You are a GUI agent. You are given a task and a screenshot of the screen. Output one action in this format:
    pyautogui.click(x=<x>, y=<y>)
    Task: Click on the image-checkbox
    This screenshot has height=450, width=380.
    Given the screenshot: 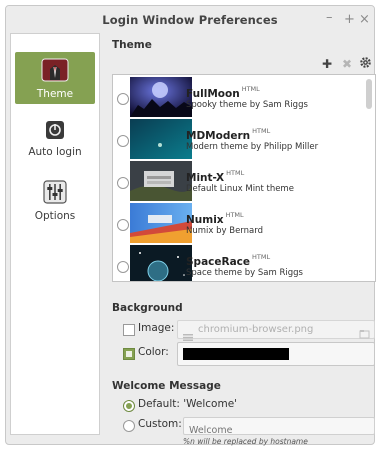 What is the action you would take?
    pyautogui.click(x=129, y=330)
    